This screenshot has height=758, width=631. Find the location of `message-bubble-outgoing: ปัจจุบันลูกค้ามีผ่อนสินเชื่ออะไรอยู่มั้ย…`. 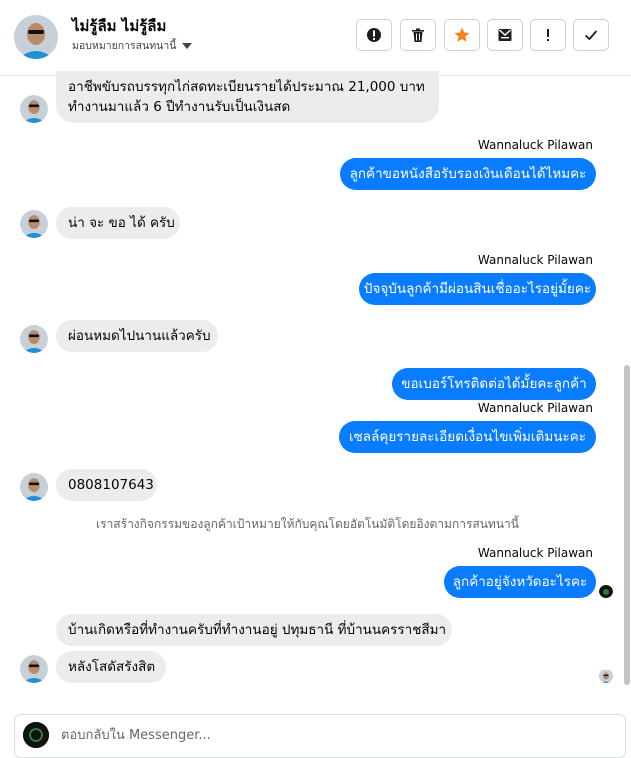

message-bubble-outgoing: ปัจจุบันลูกค้ามีผ่อนสินเชื่ออะไรอยู่มั้ย… is located at coordinates (477, 289).